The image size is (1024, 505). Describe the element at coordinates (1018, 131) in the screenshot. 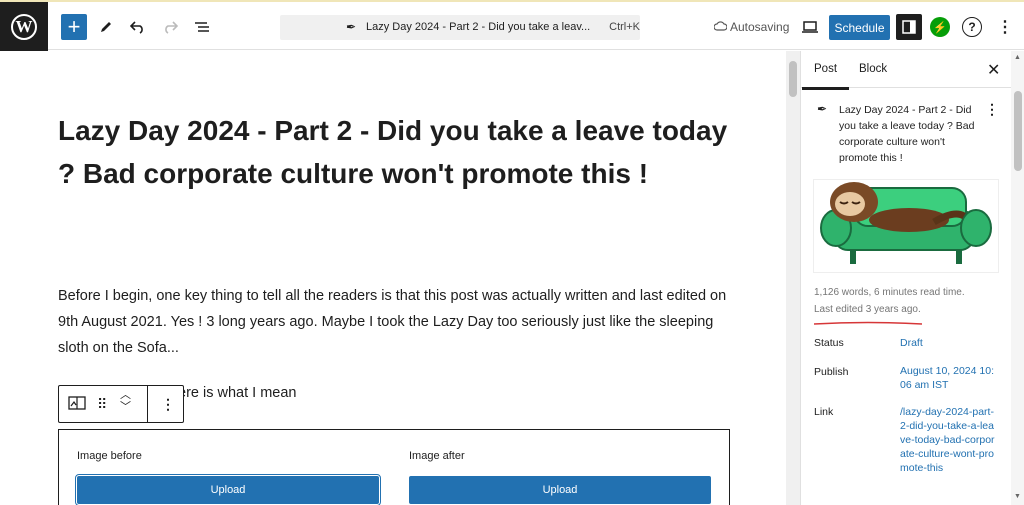

I see `sidebar-scroll-thumb` at that location.